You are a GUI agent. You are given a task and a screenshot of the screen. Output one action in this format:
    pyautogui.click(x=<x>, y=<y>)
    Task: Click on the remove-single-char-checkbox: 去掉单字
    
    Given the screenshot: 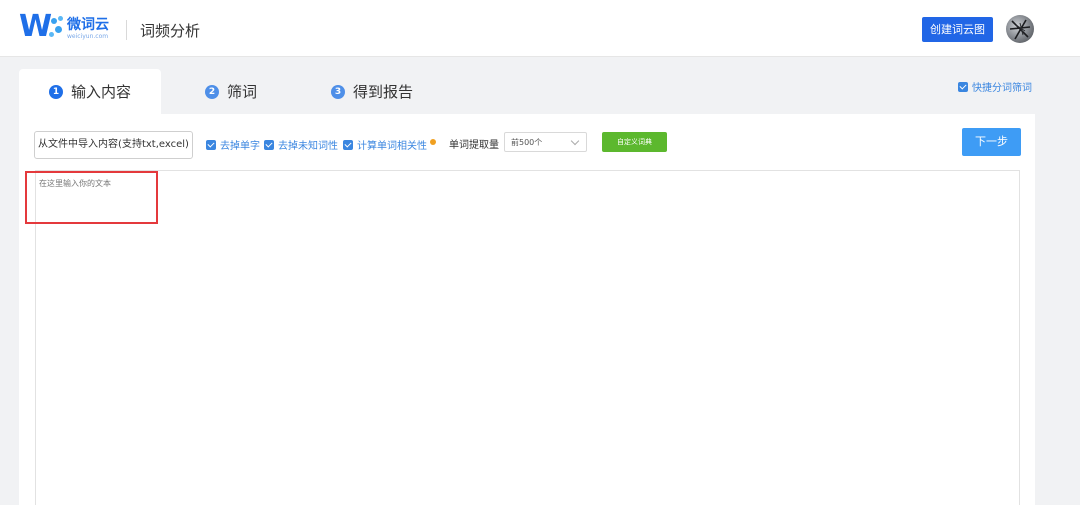 What is the action you would take?
    pyautogui.click(x=233, y=144)
    